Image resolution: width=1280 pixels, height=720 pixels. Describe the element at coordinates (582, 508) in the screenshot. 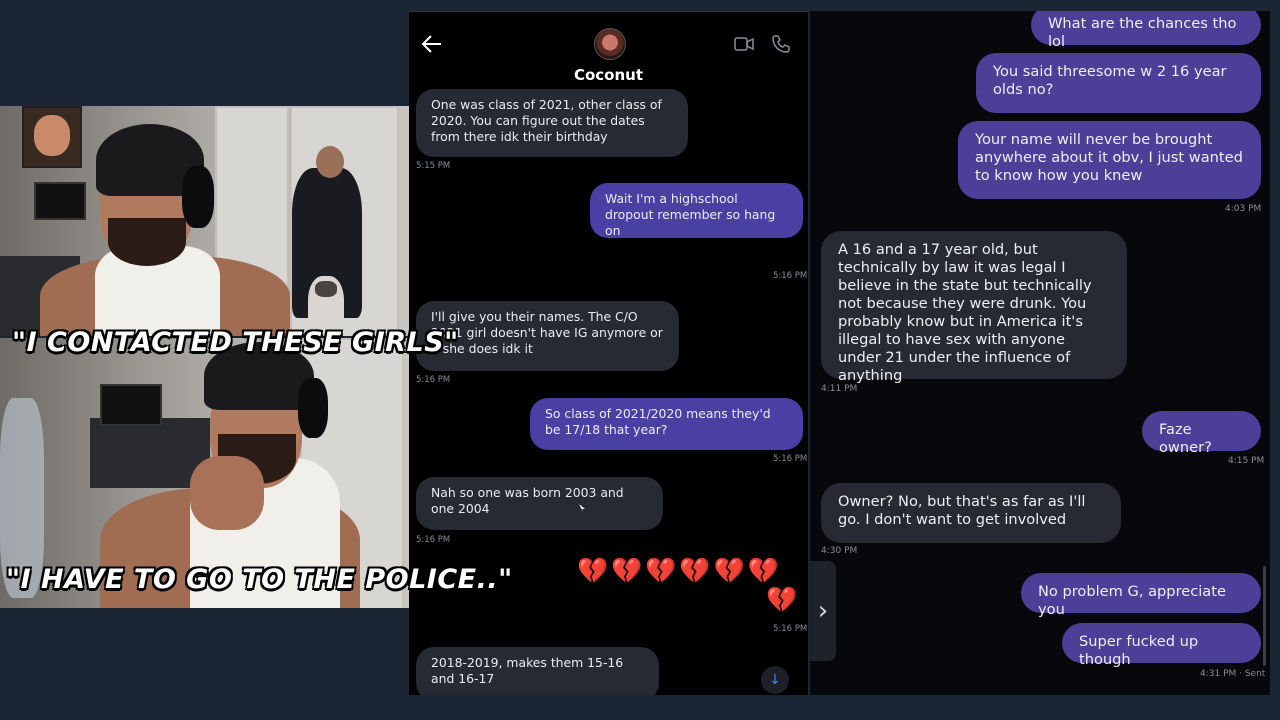

I see `mouse-cursor-icon` at that location.